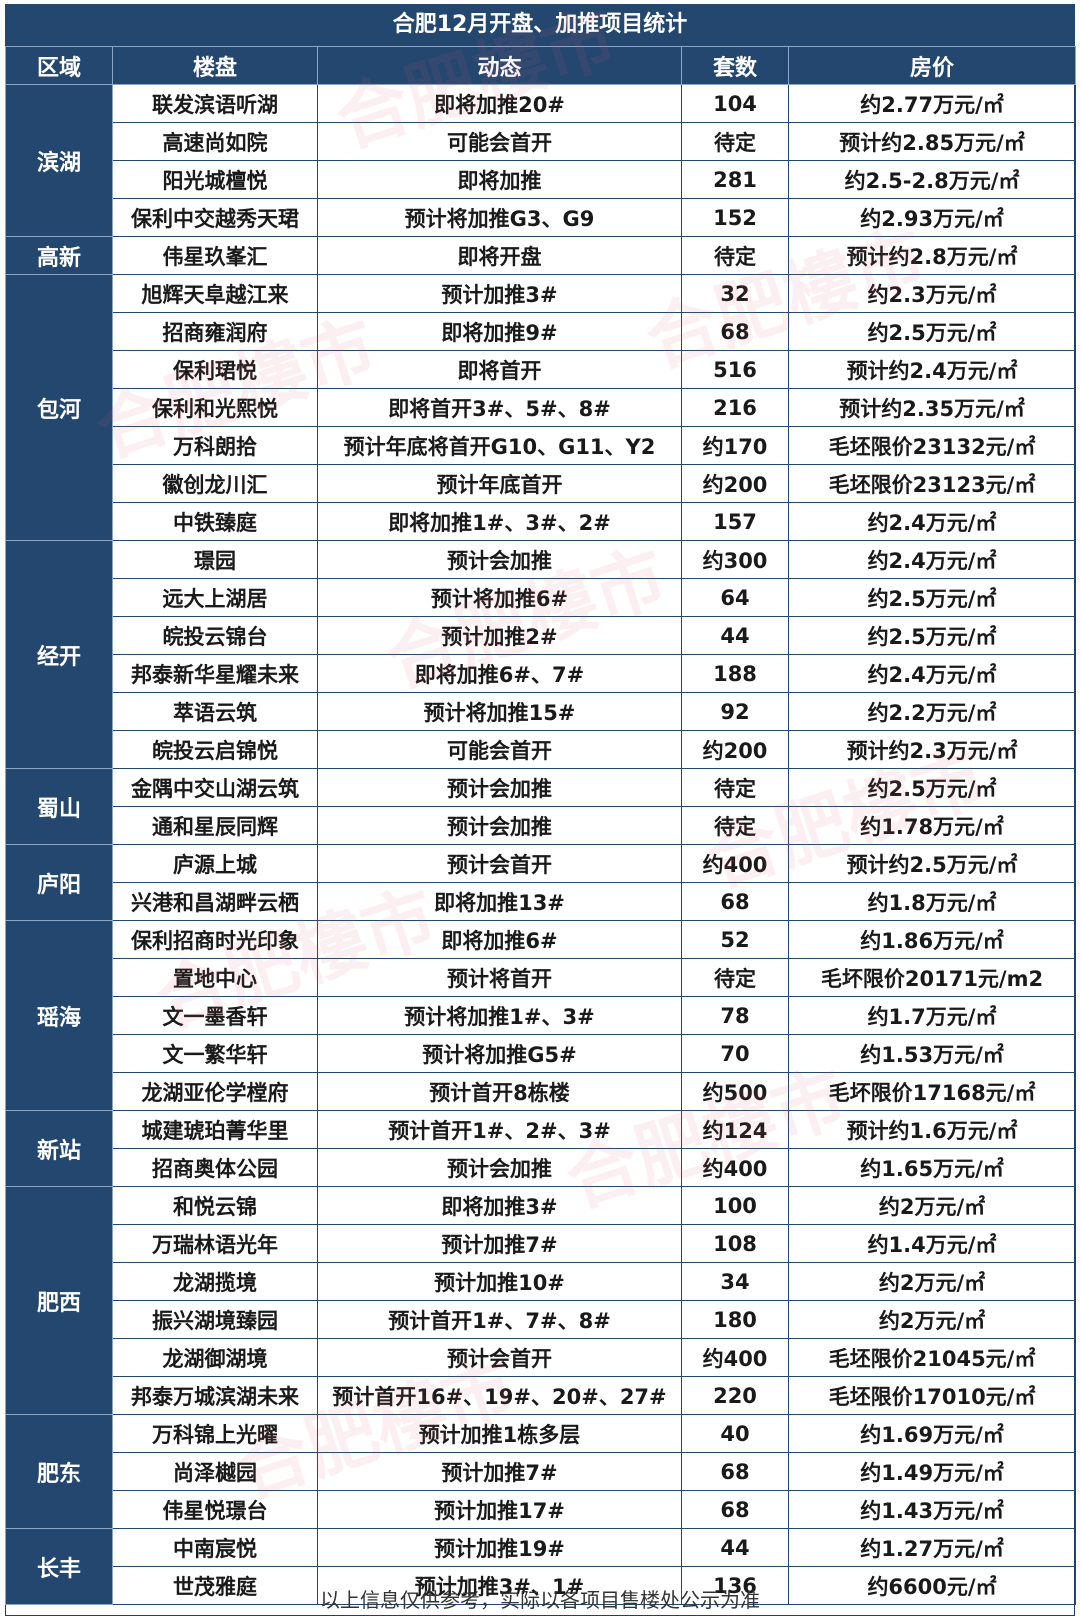  Describe the element at coordinates (541, 1167) in the screenshot. I see `table-row: 招商奥体公园 预计会加推 约400 约1.65万元/㎡` at that location.